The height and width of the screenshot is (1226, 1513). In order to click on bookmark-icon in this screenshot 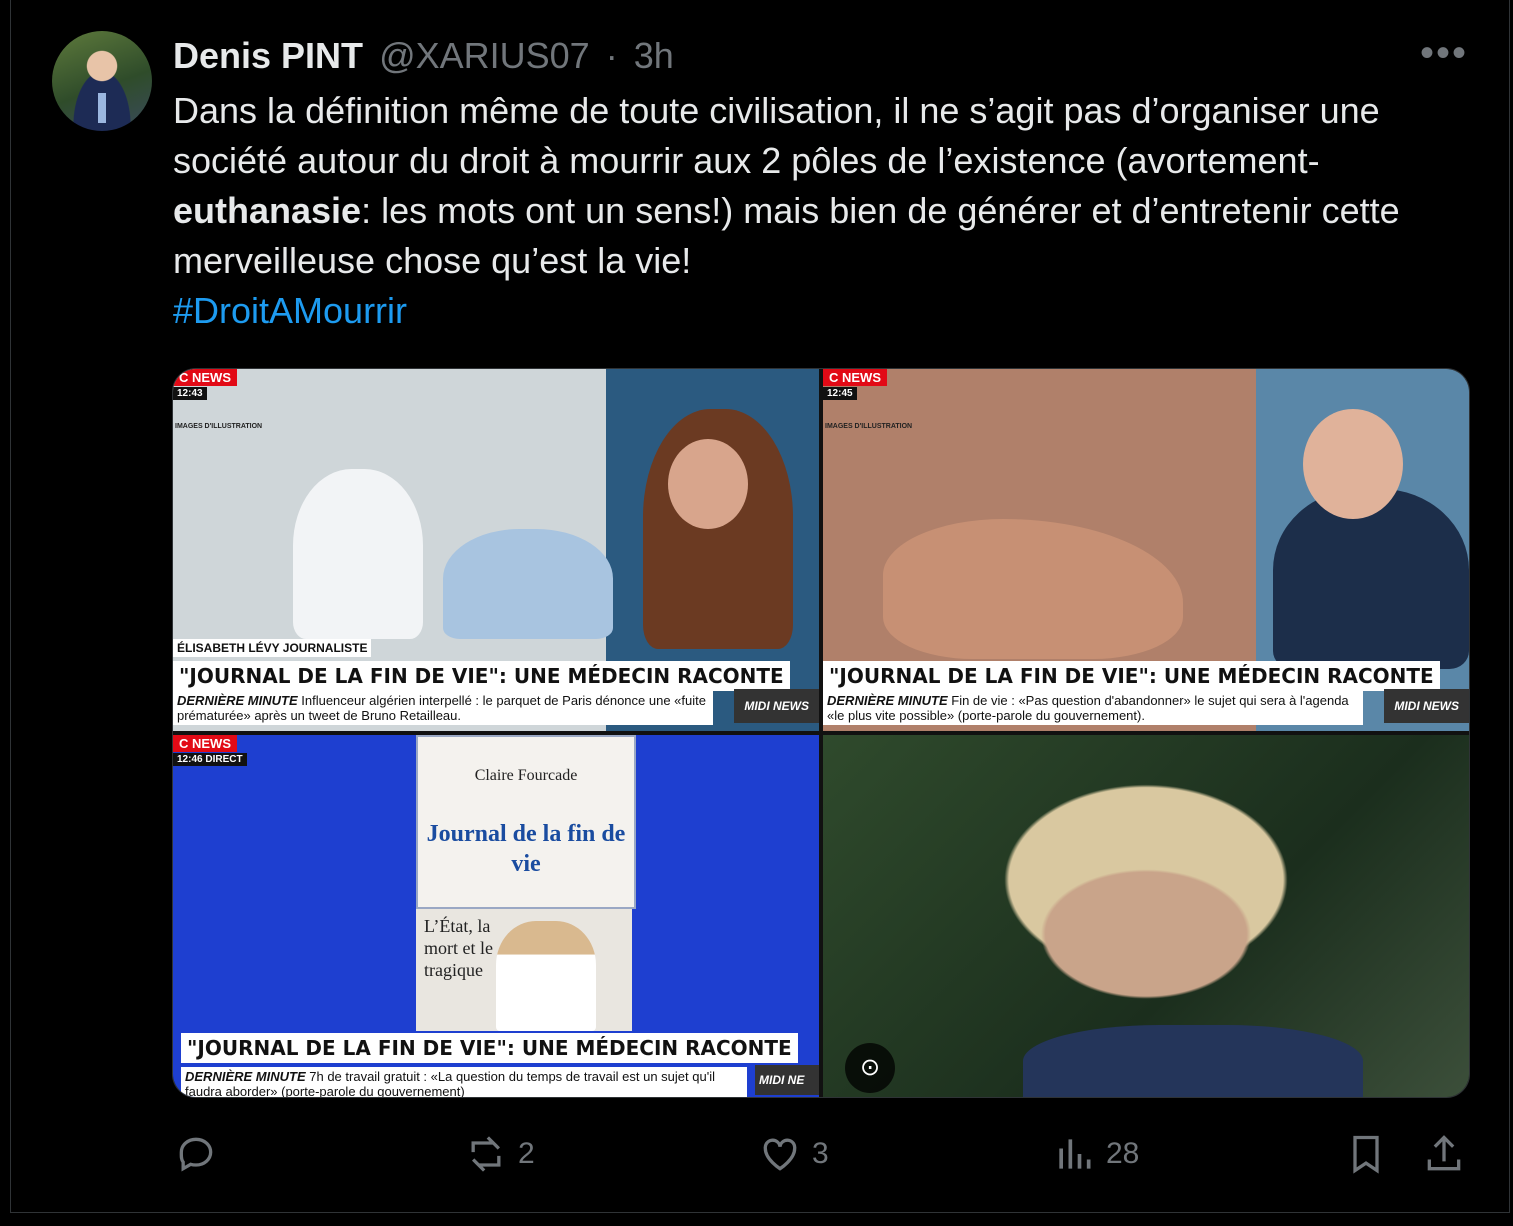, I will do `click(1366, 1154)`.